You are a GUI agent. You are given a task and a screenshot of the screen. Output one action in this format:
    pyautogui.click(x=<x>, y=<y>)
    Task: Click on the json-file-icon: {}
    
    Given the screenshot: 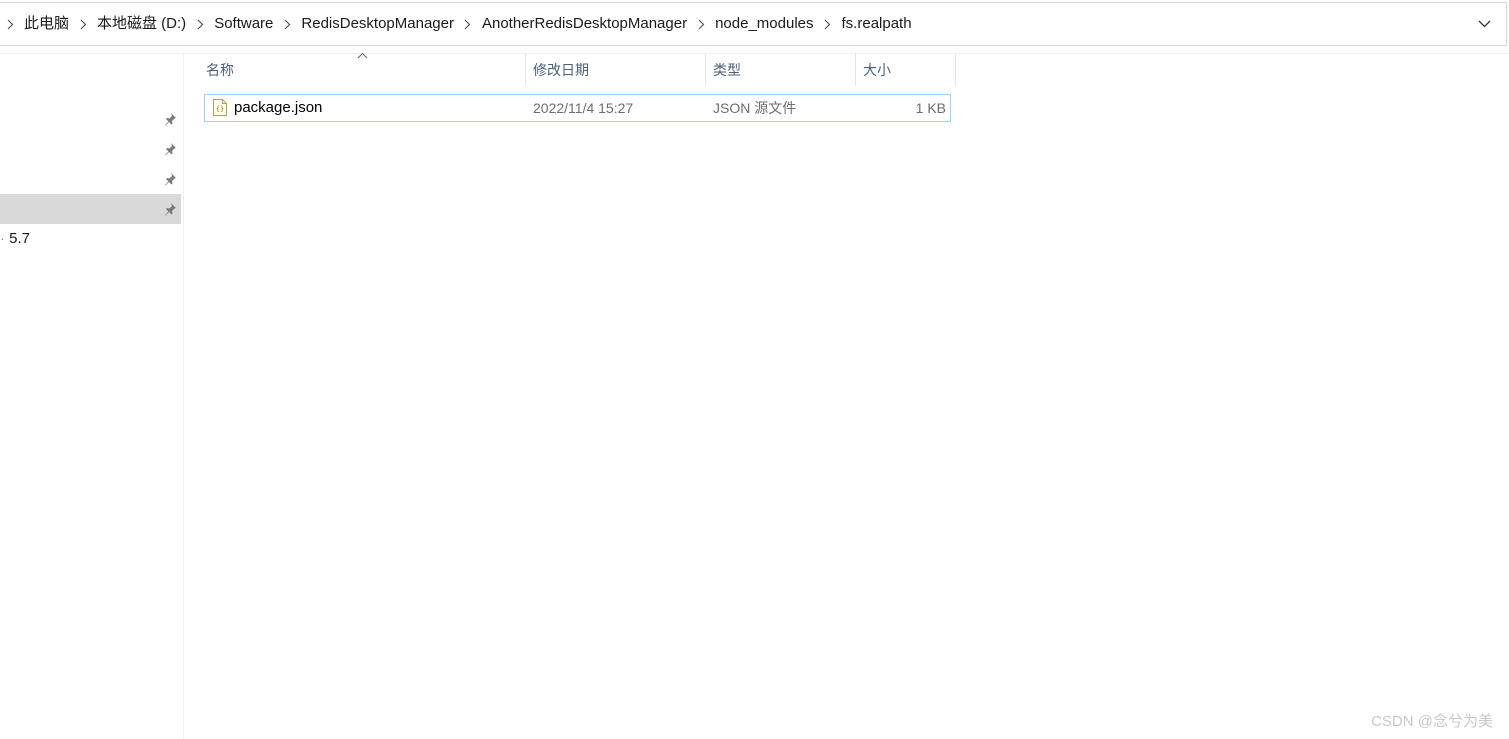 What is the action you would take?
    pyautogui.click(x=220, y=107)
    